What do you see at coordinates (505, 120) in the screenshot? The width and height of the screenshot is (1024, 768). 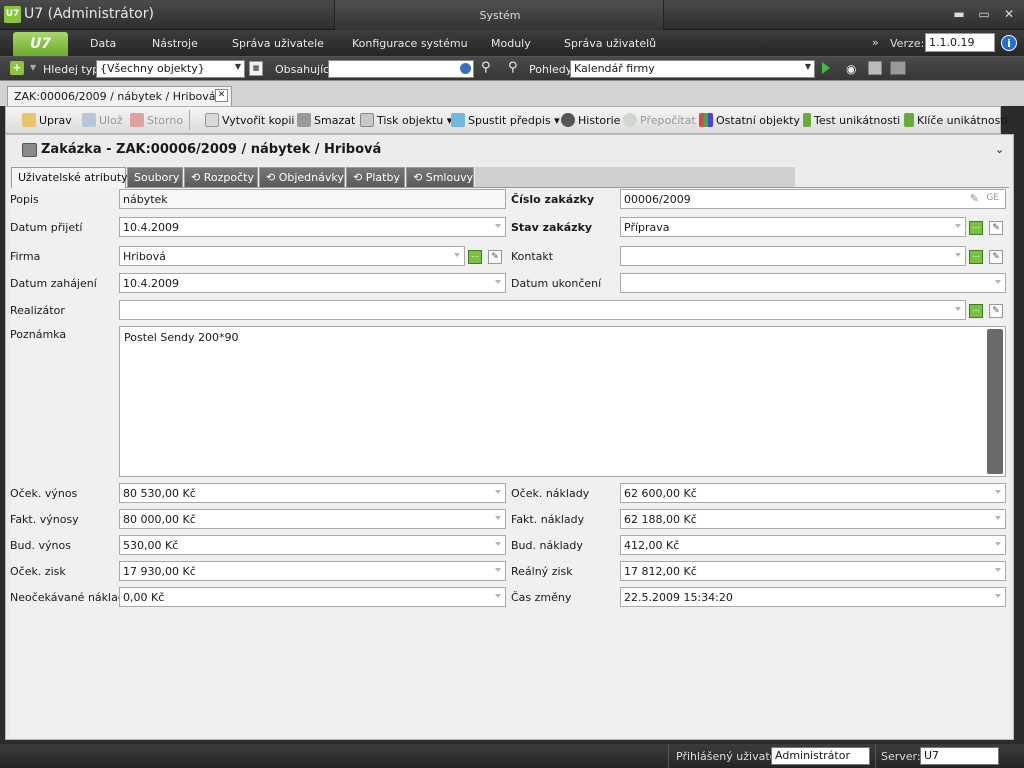 I see `run-rule-button: Spustit předpis ▾` at bounding box center [505, 120].